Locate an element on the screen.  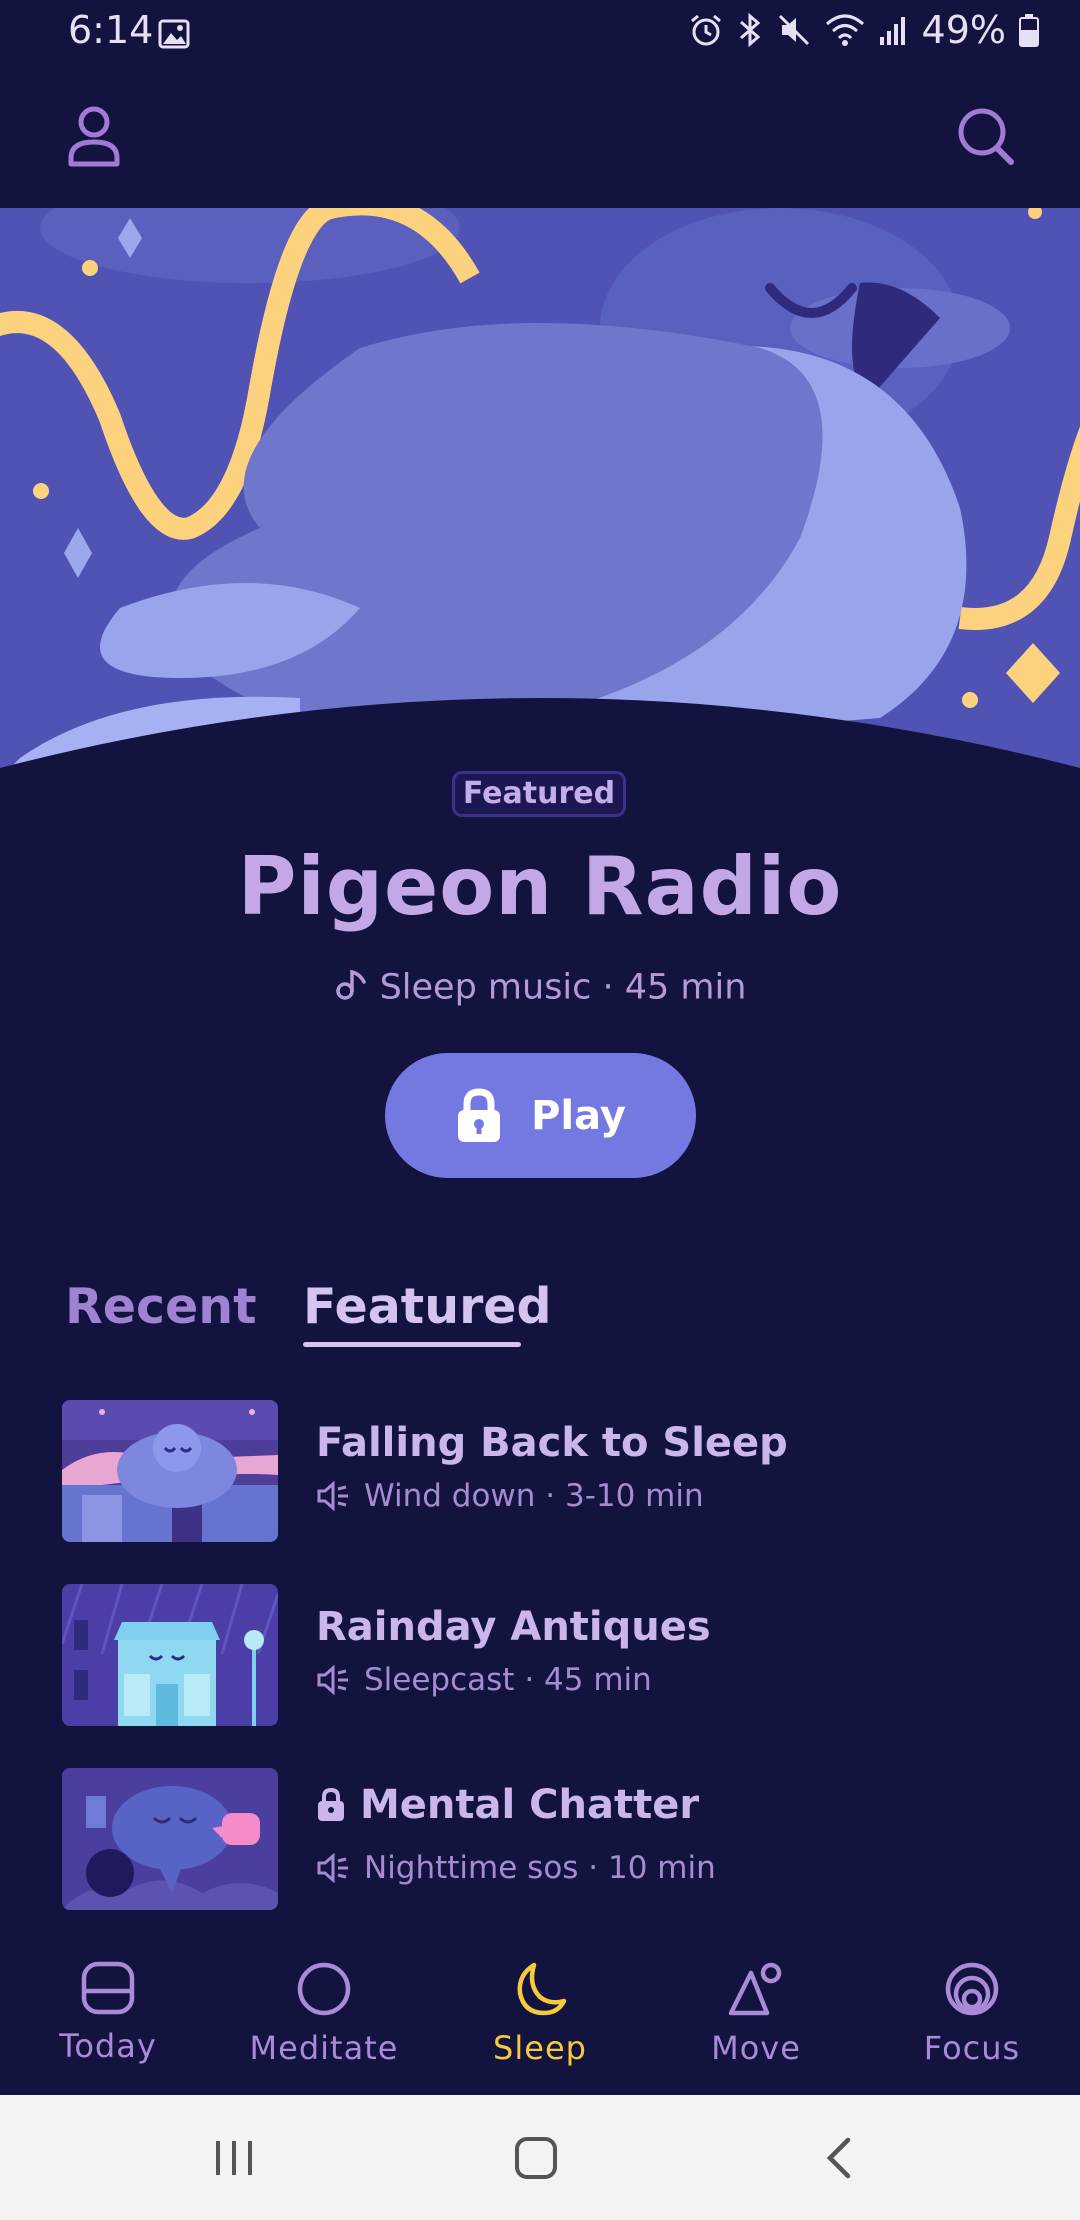
meditate-icon is located at coordinates (324, 1989).